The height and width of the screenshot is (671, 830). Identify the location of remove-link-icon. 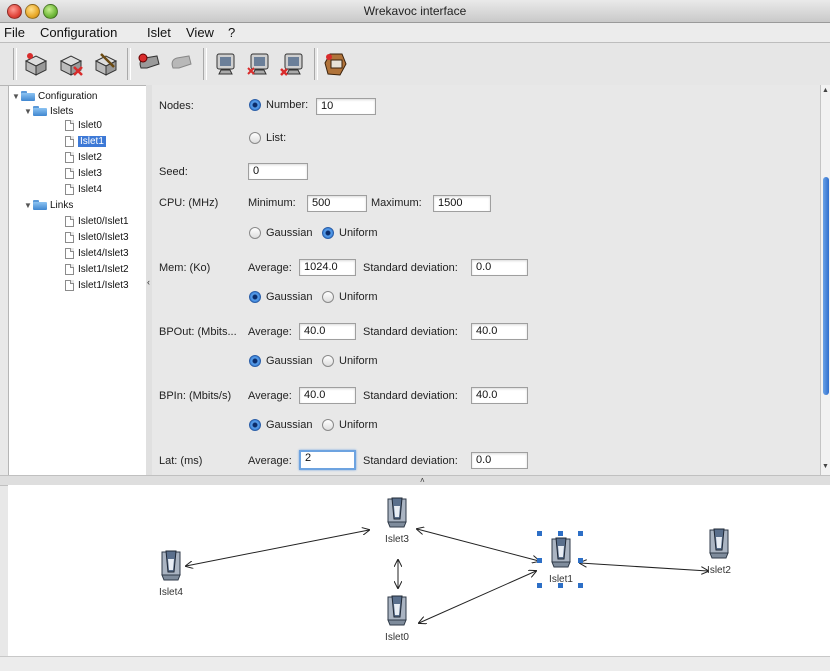
(181, 62).